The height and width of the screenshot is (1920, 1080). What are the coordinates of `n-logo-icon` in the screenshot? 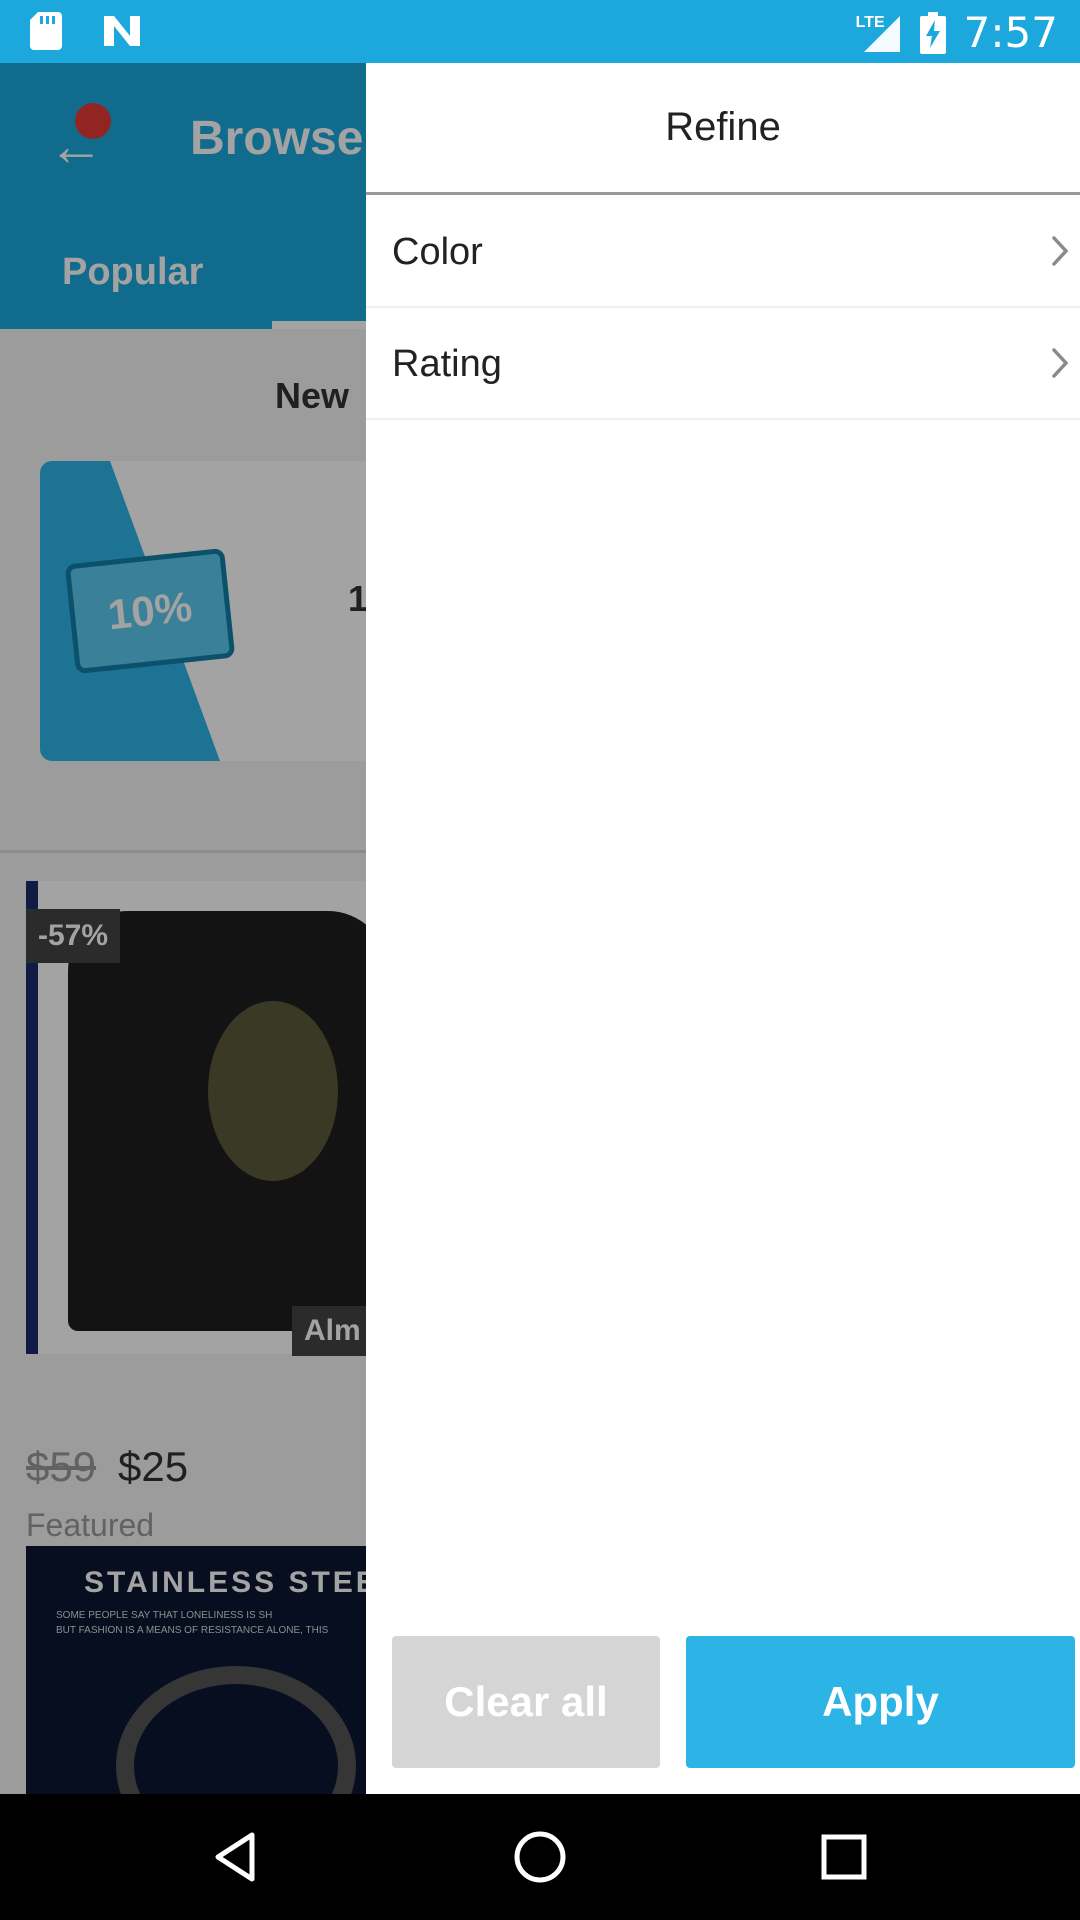 It's located at (122, 31).